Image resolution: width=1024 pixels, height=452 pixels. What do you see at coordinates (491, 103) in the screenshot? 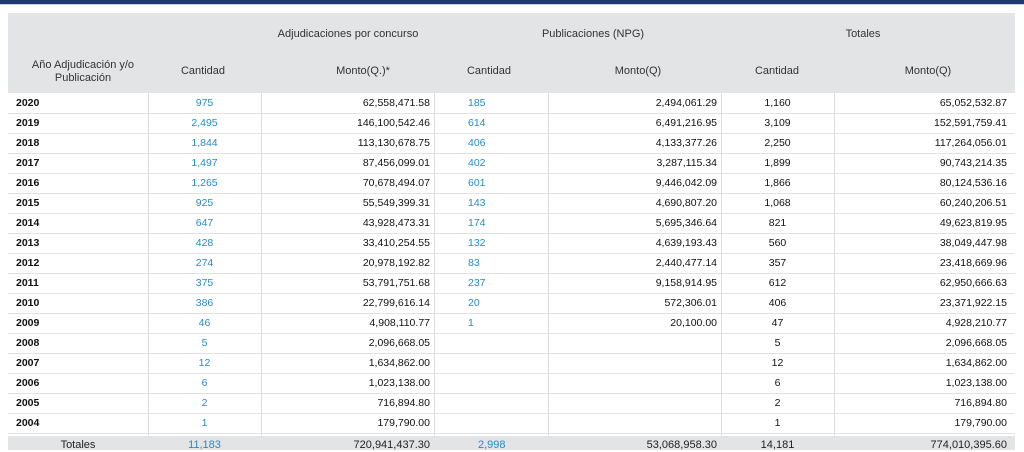
I see `row-cantidad-pub: 185` at bounding box center [491, 103].